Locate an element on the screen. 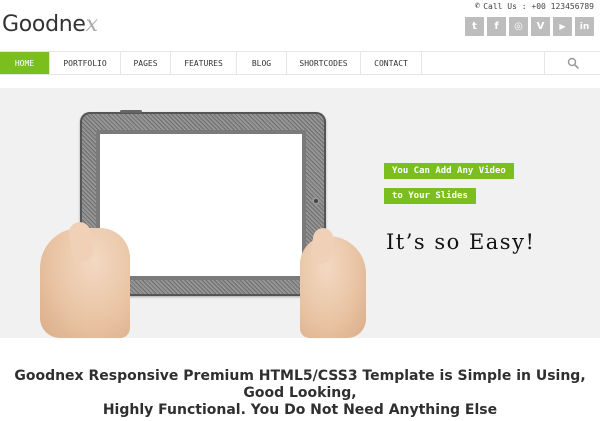 Image resolution: width=600 pixels, height=421 pixels. contact-label: Call Us : +00 123456789 is located at coordinates (538, 6).